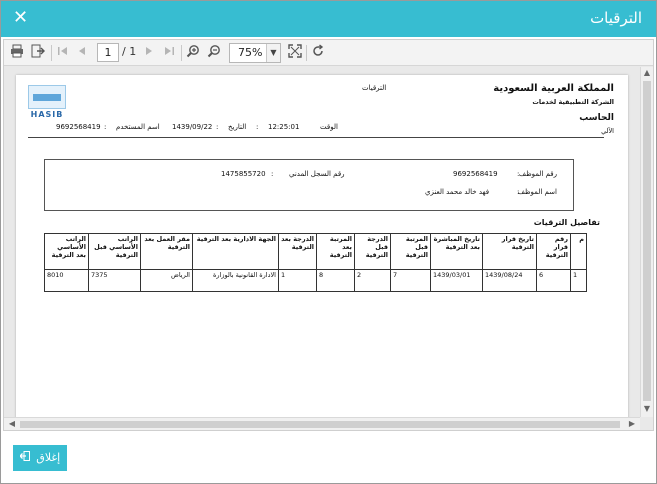 The image size is (657, 484). Describe the element at coordinates (372, 251) in the screenshot. I see `table-header: الدرجة قبل الترقية` at that location.